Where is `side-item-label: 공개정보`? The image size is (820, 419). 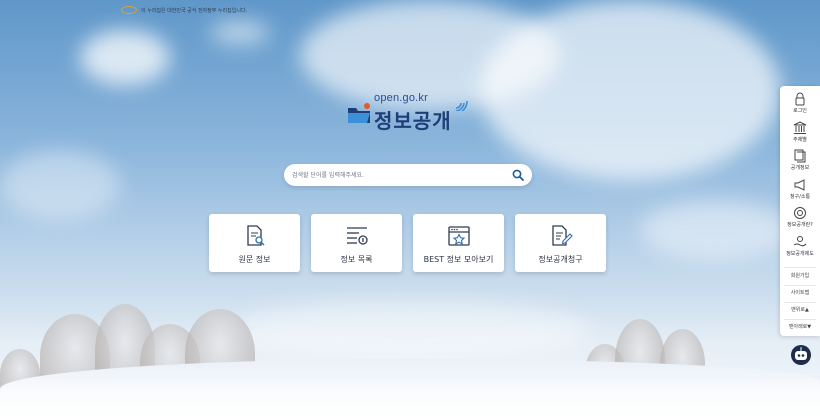
side-item-label: 공개정보 is located at coordinates (800, 168).